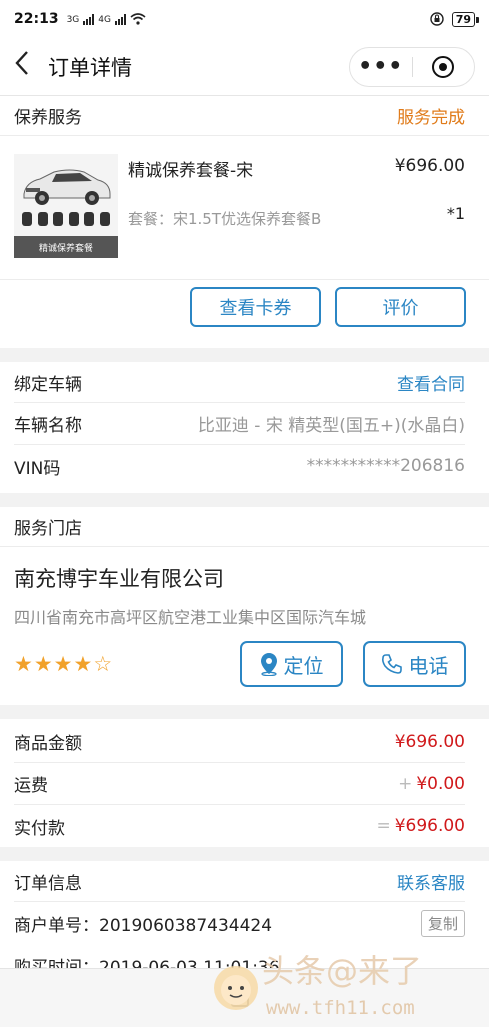 The image size is (489, 1027). Describe the element at coordinates (428, 665) in the screenshot. I see `phone-label: 电话` at that location.